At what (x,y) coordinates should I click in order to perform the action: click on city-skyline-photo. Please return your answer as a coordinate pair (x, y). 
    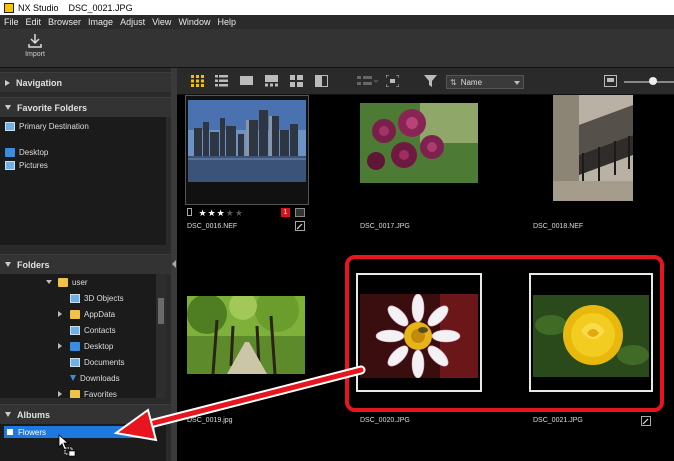
    Looking at the image, I should click on (247, 141).